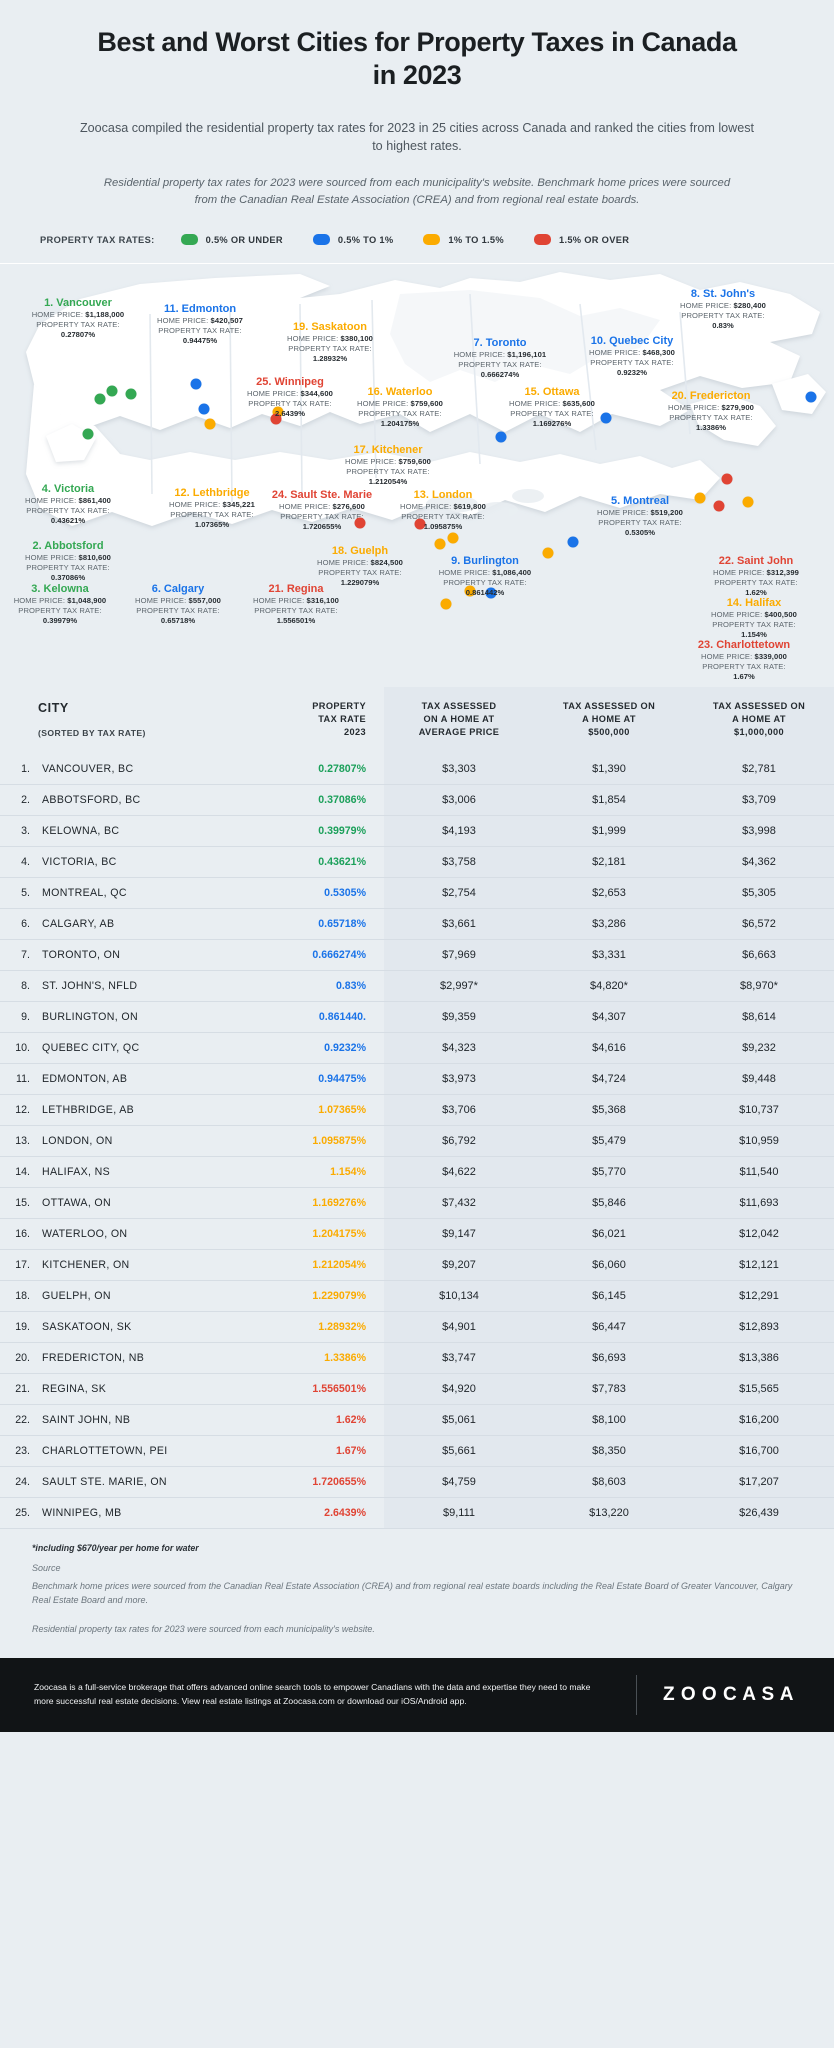 Image resolution: width=834 pixels, height=2048 pixels. Describe the element at coordinates (759, 1203) in the screenshot. I see `row-tax-1m: $11,693` at that location.